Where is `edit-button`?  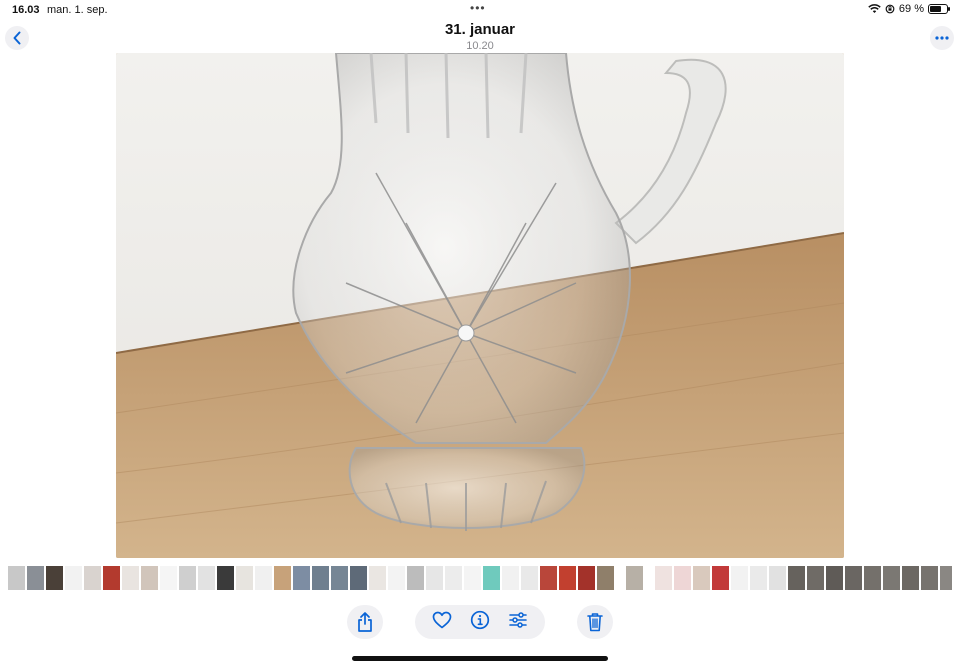 edit-button is located at coordinates (518, 622).